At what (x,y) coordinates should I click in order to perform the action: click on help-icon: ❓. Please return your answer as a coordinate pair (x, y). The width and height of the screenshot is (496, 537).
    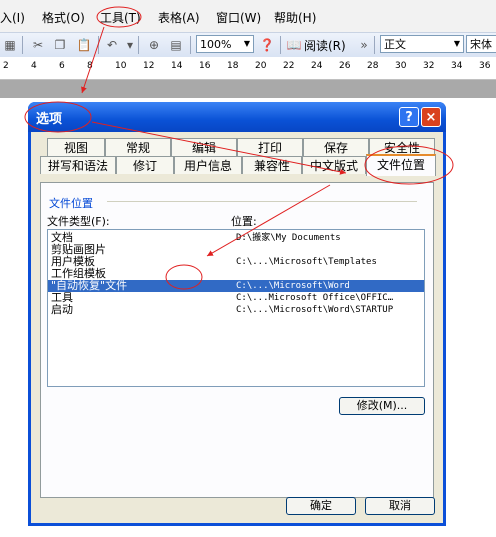
    Looking at the image, I should click on (267, 45).